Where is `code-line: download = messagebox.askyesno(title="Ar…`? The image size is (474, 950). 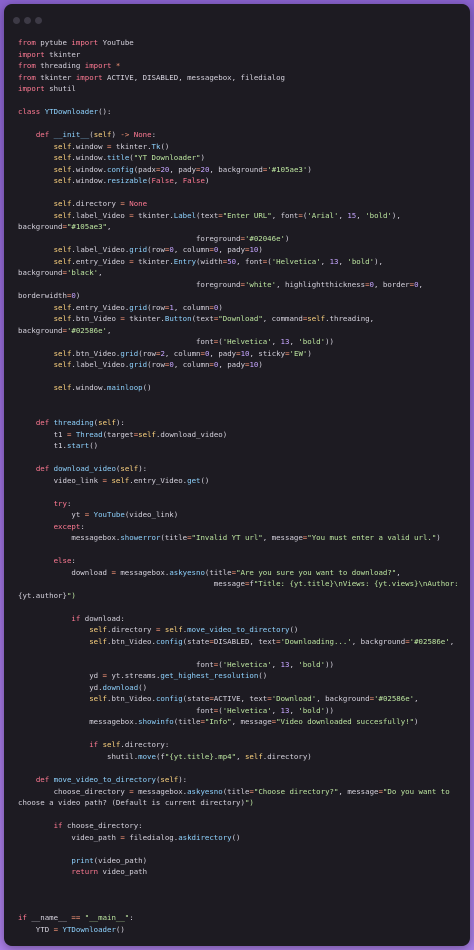 code-line: download = messagebox.askyesno(title="Ar… is located at coordinates (209, 572).